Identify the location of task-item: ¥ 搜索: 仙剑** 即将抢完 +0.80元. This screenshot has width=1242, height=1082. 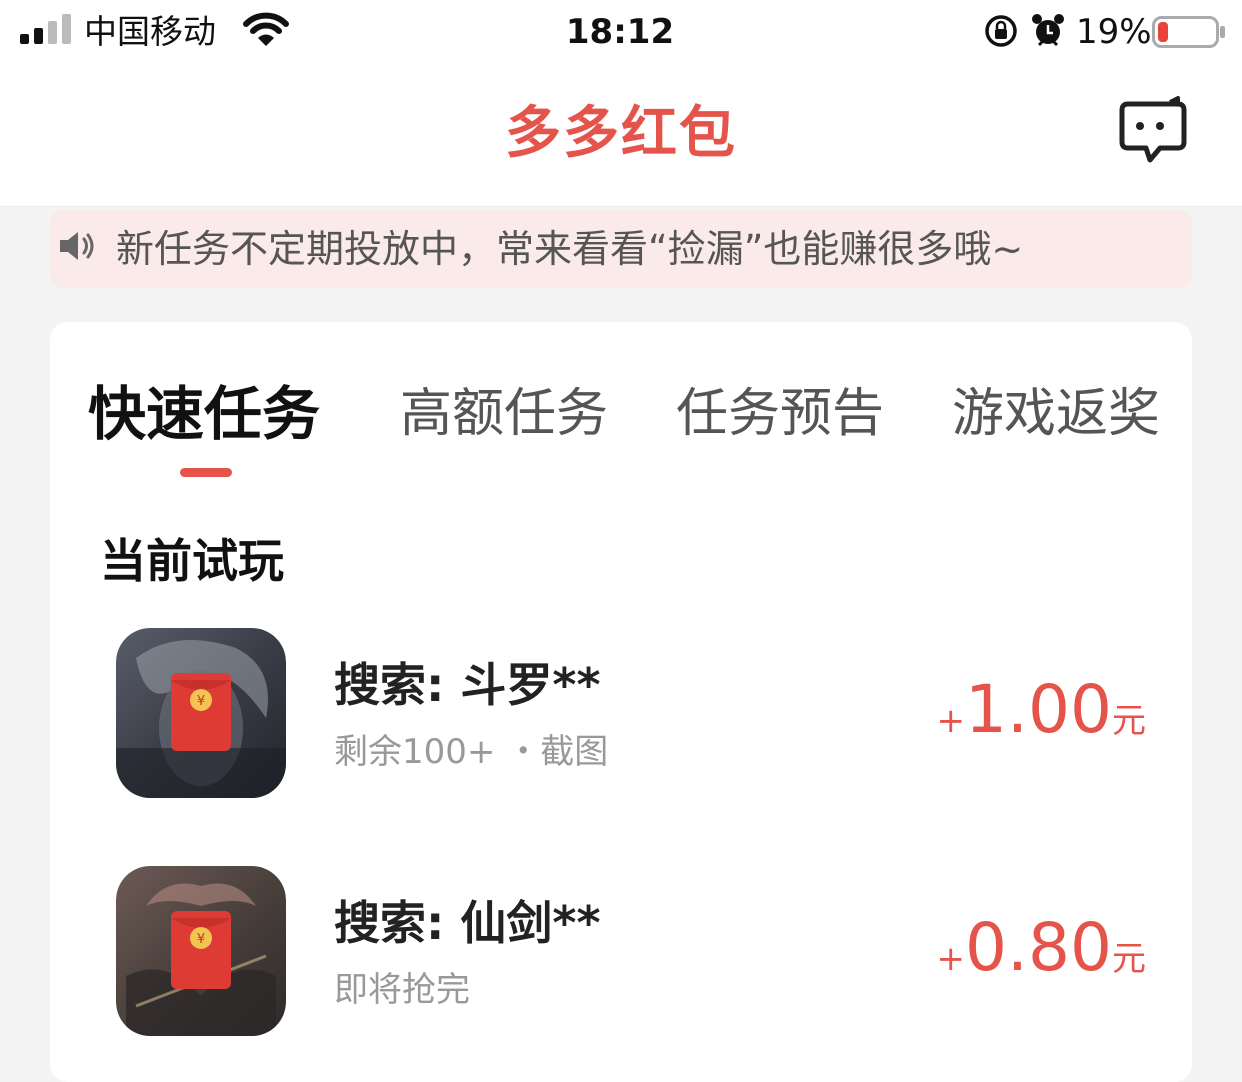
(631, 951).